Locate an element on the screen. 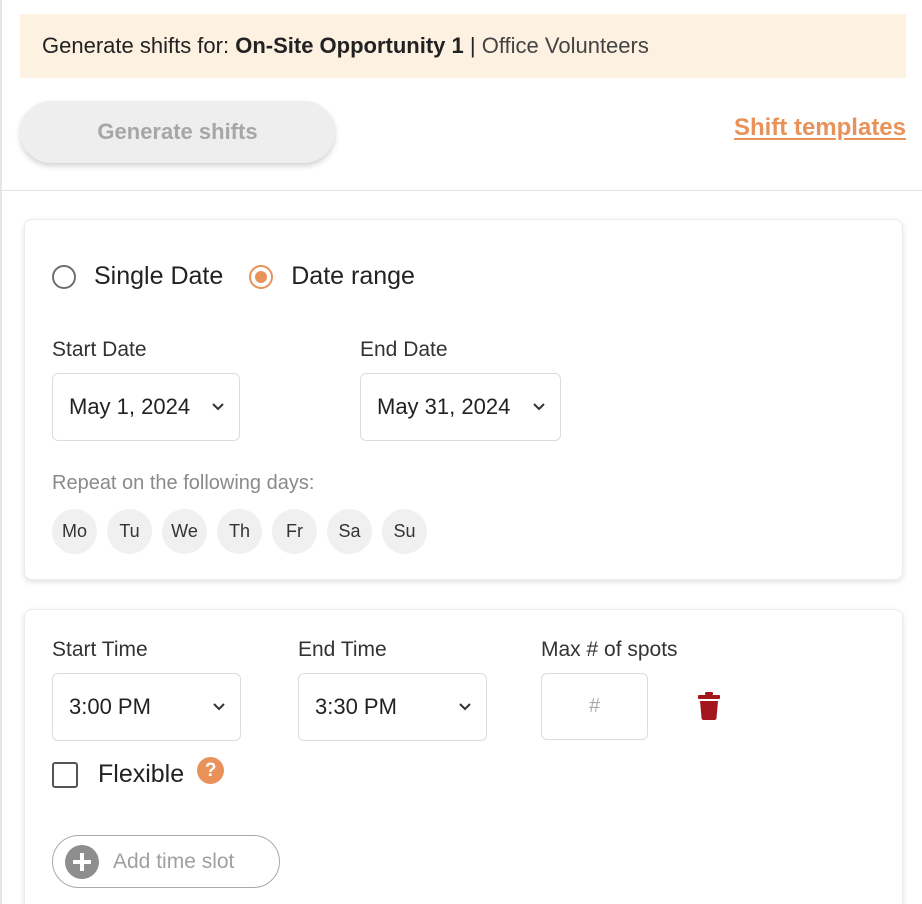 Image resolution: width=922 pixels, height=904 pixels. date-range-radio is located at coordinates (261, 276).